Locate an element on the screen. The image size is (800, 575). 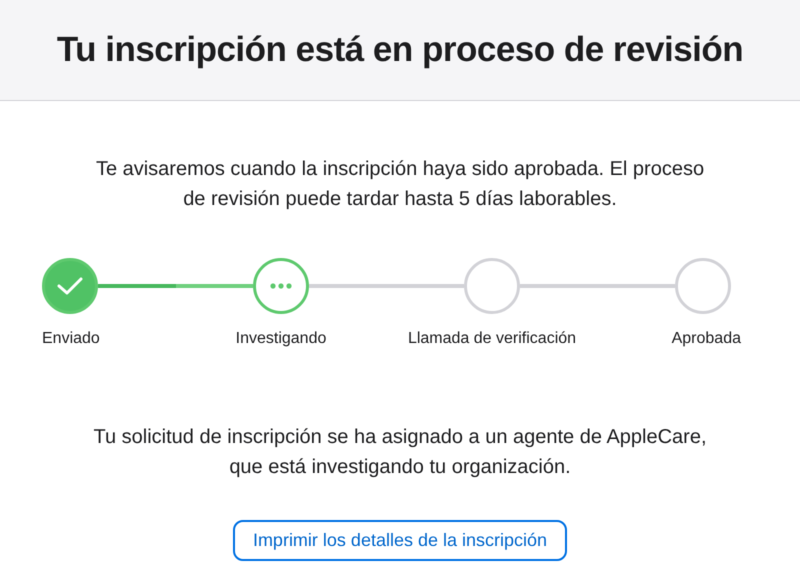
step-label: Enviado is located at coordinates (71, 339).